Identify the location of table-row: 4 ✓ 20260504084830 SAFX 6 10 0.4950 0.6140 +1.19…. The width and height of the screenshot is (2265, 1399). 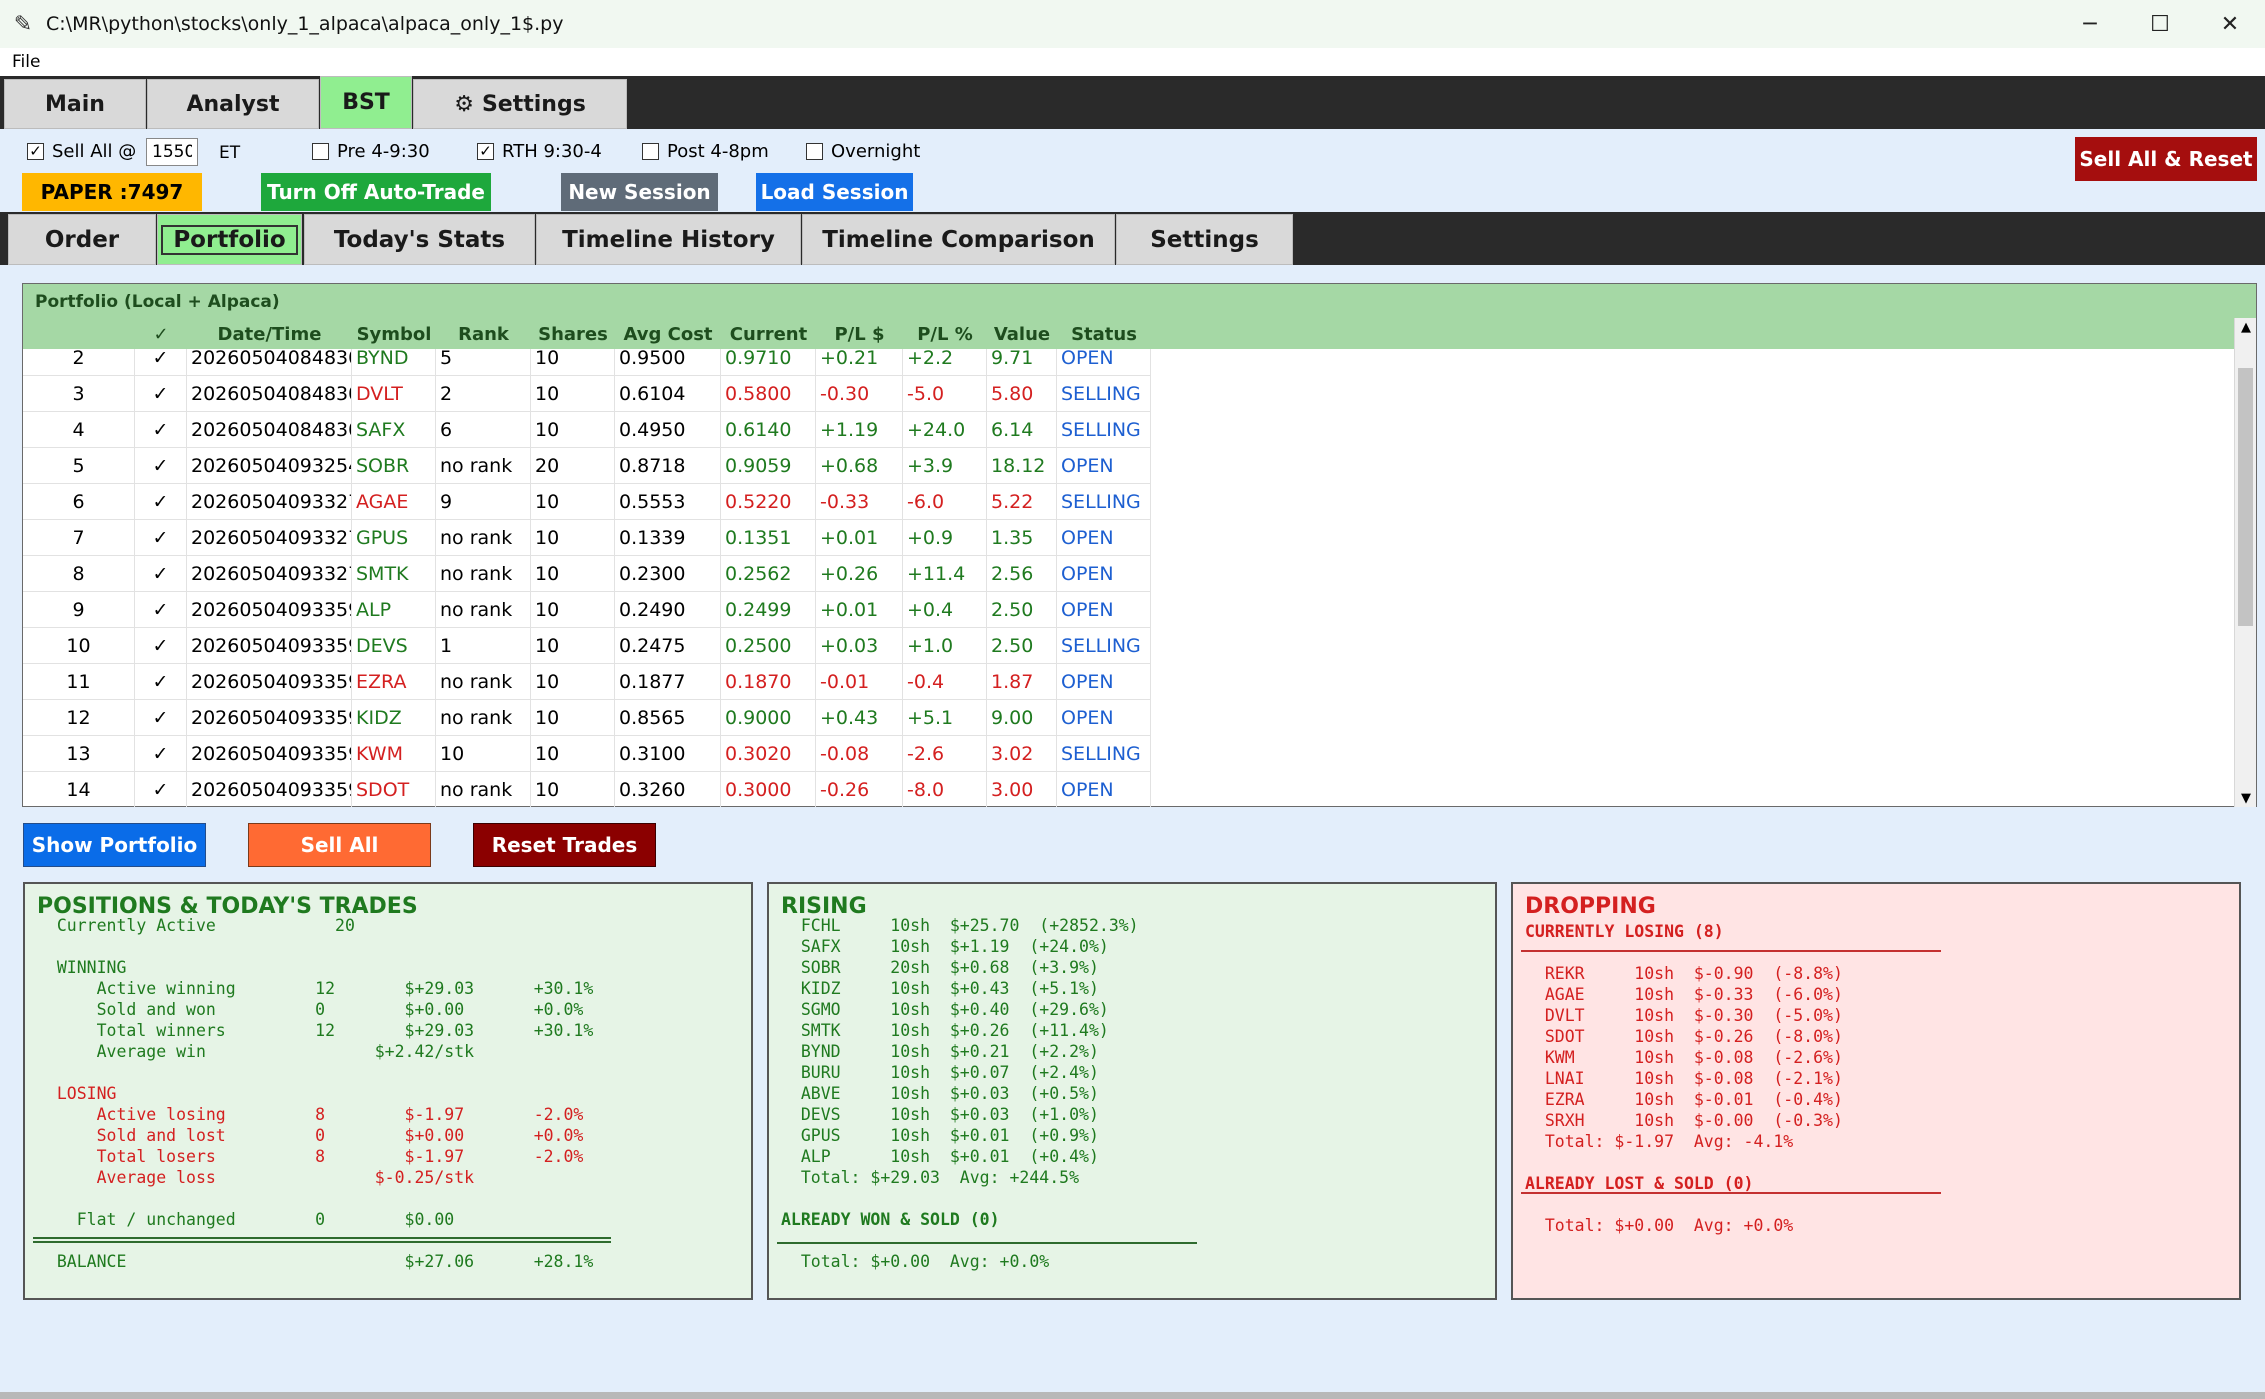
(587, 430).